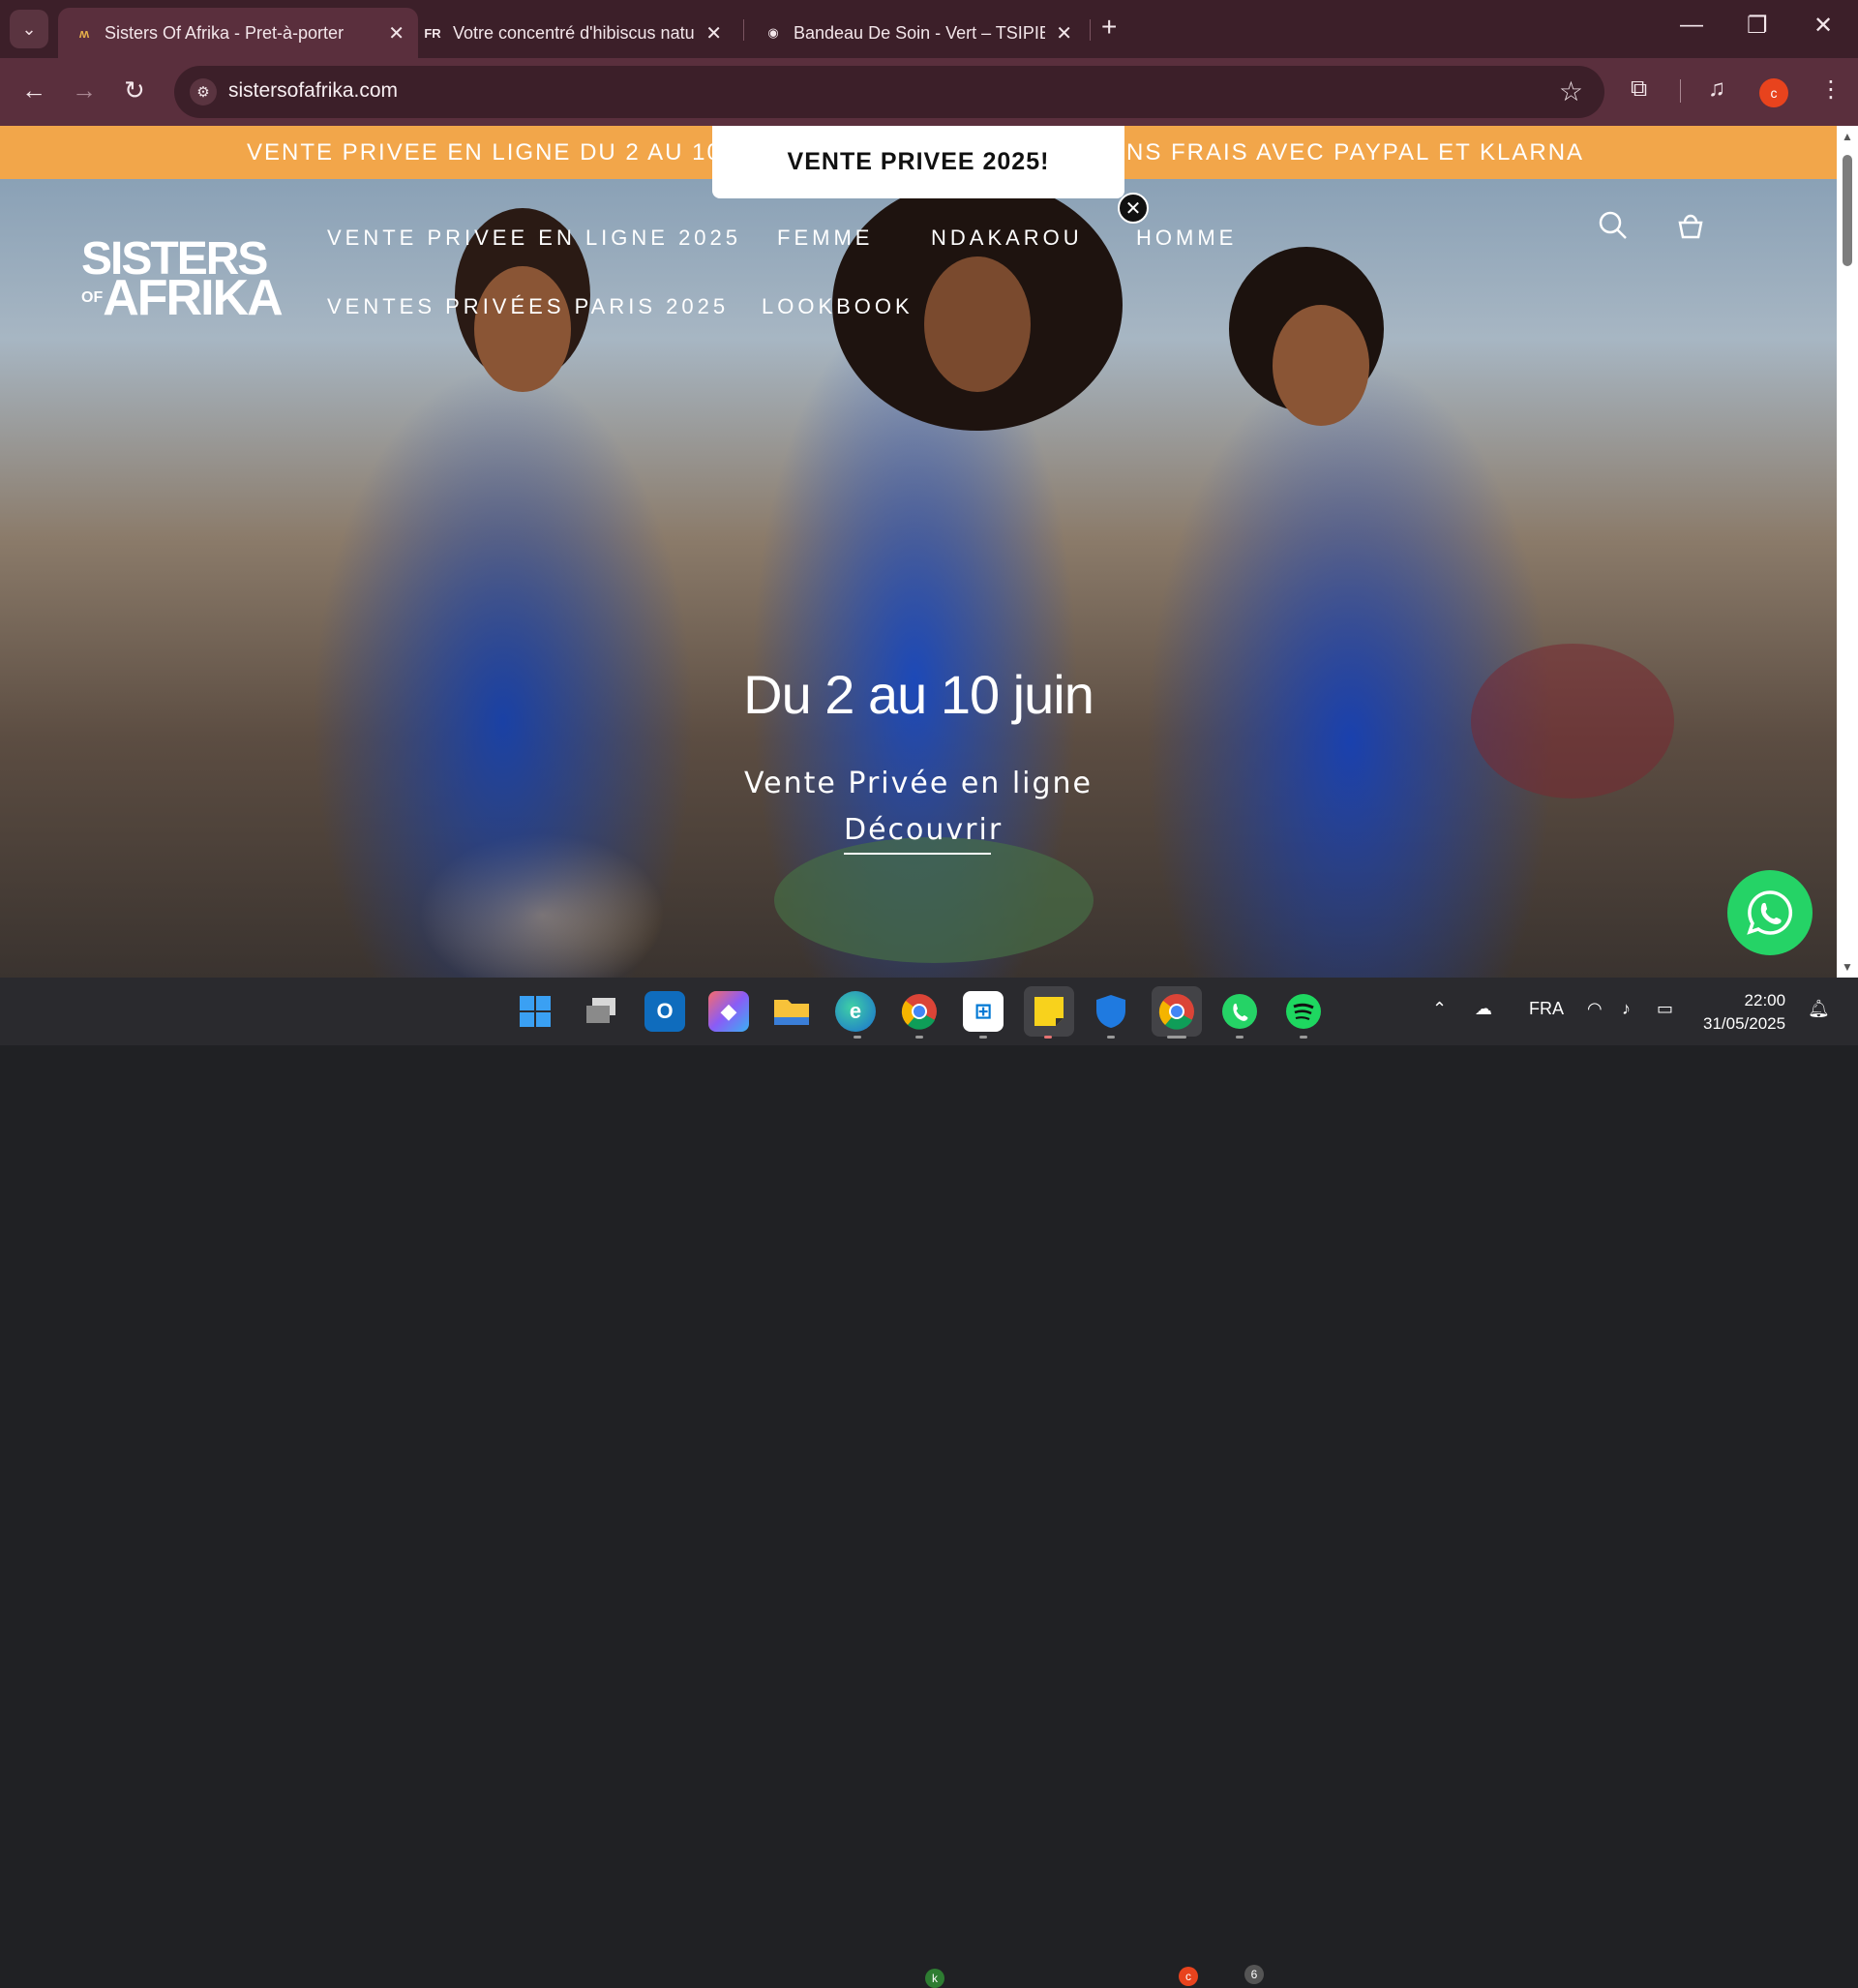 This screenshot has height=1988, width=1858. I want to click on microsoft-store-icon: ⊞, so click(983, 1012).